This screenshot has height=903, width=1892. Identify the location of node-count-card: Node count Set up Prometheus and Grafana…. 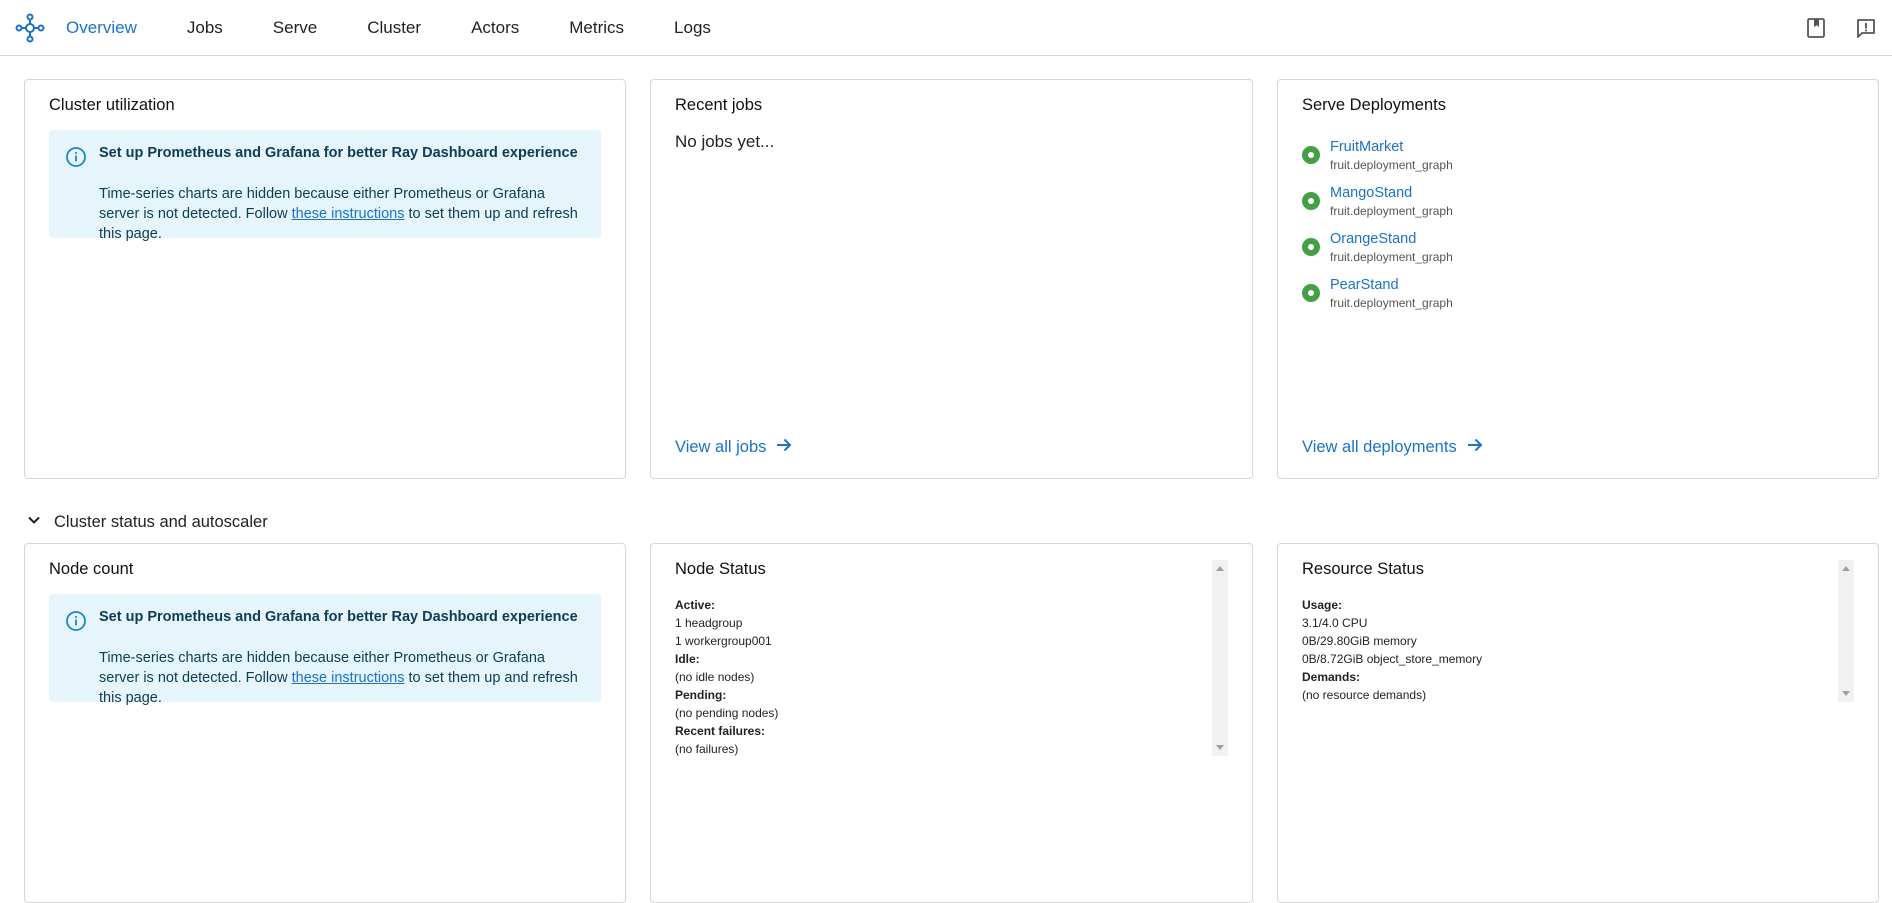
(325, 723).